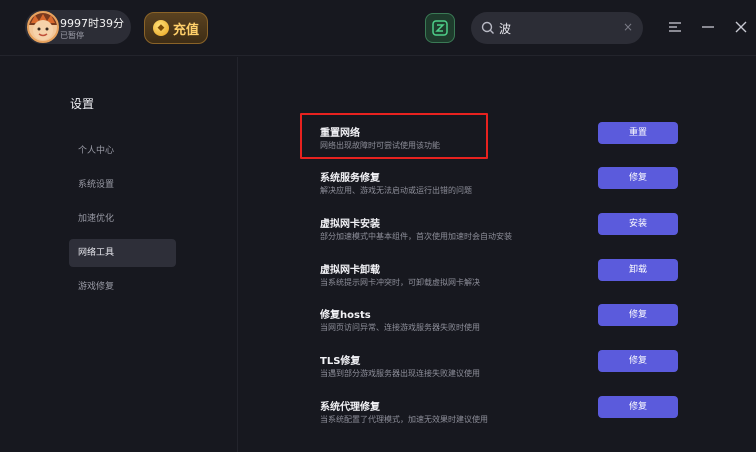 Image resolution: width=756 pixels, height=452 pixels. I want to click on close-button, so click(741, 27).